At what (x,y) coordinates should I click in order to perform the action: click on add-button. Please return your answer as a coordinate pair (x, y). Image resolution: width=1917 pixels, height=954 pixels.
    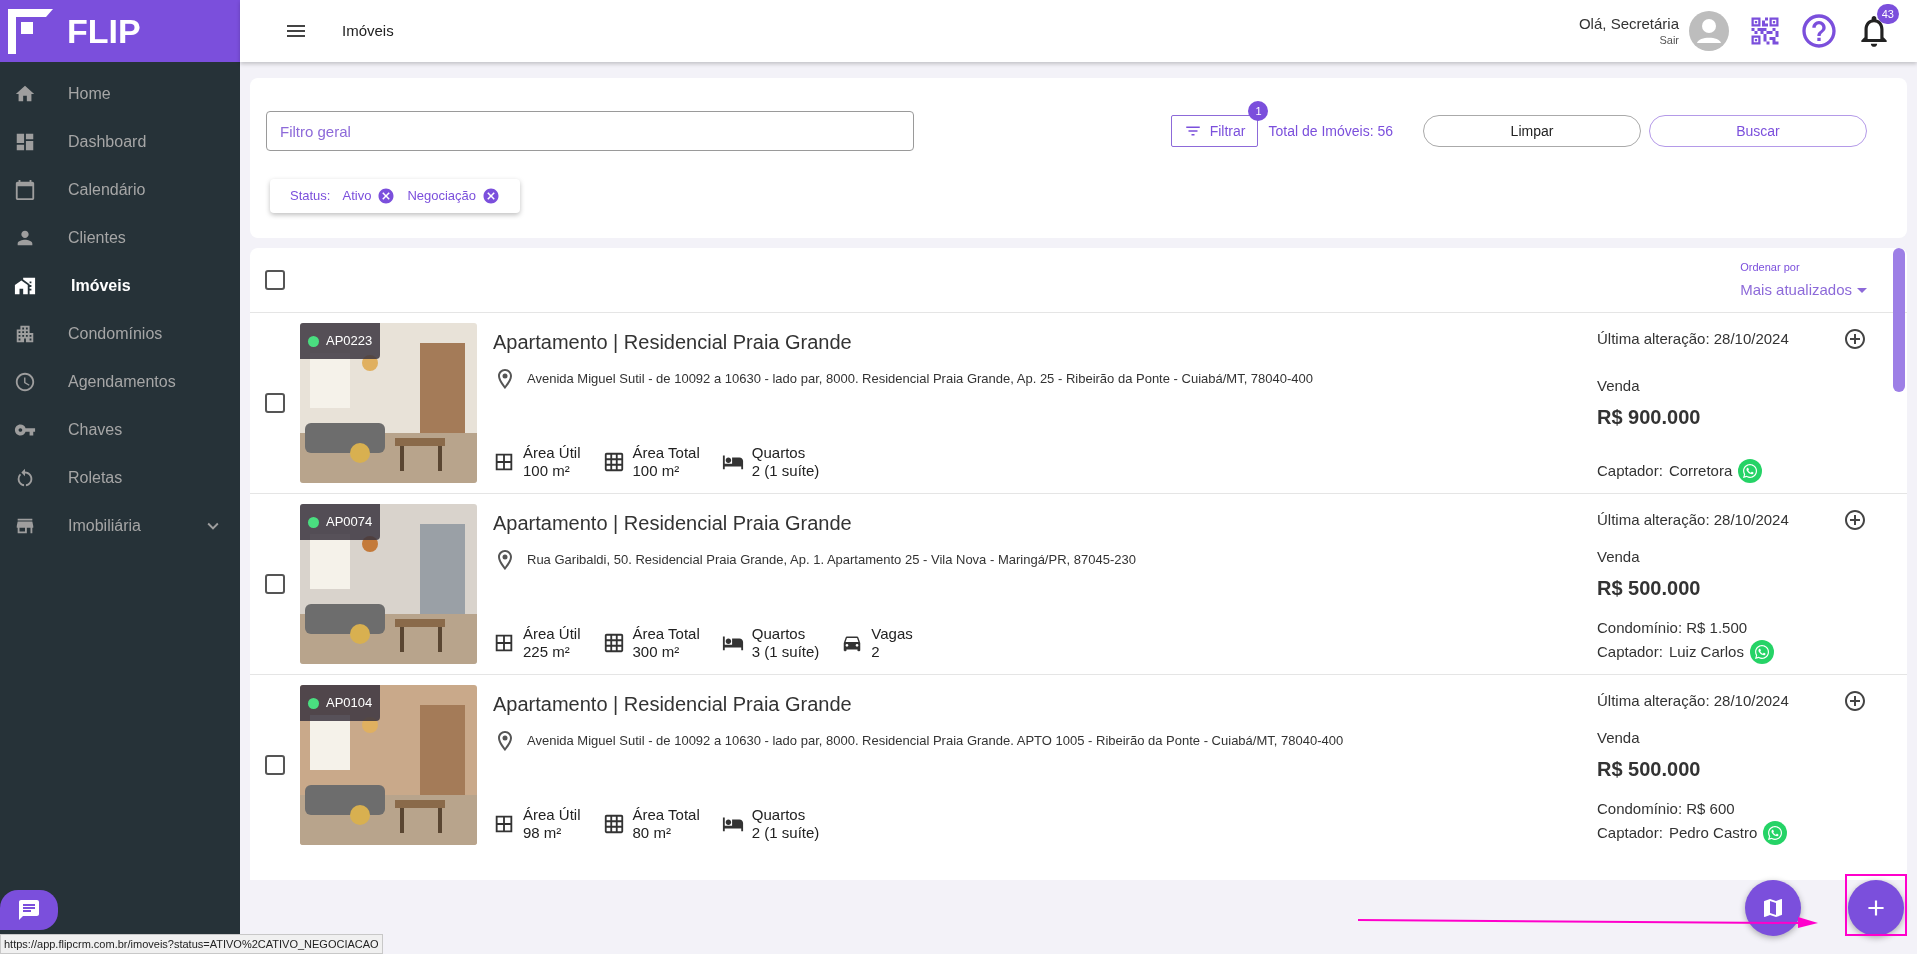
    Looking at the image, I should click on (1876, 908).